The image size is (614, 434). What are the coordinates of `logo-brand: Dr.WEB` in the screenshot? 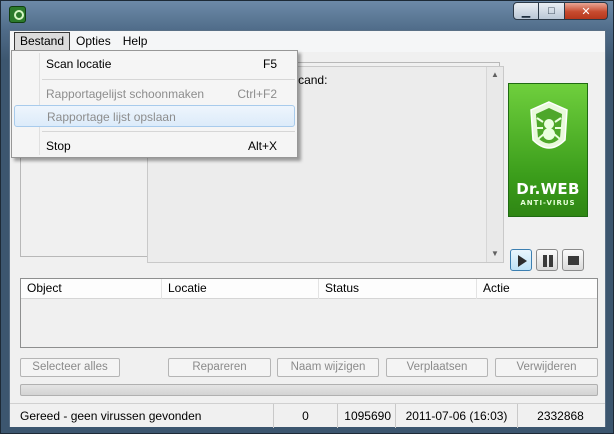 It's located at (548, 189).